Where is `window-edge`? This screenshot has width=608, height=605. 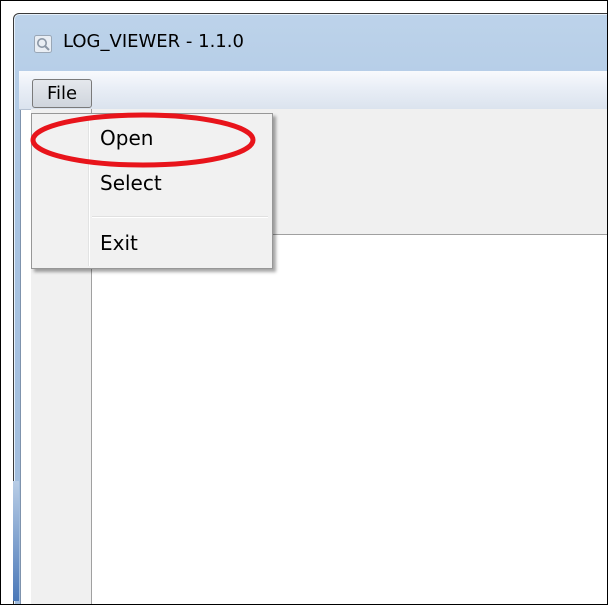 window-edge is located at coordinates (16, 541).